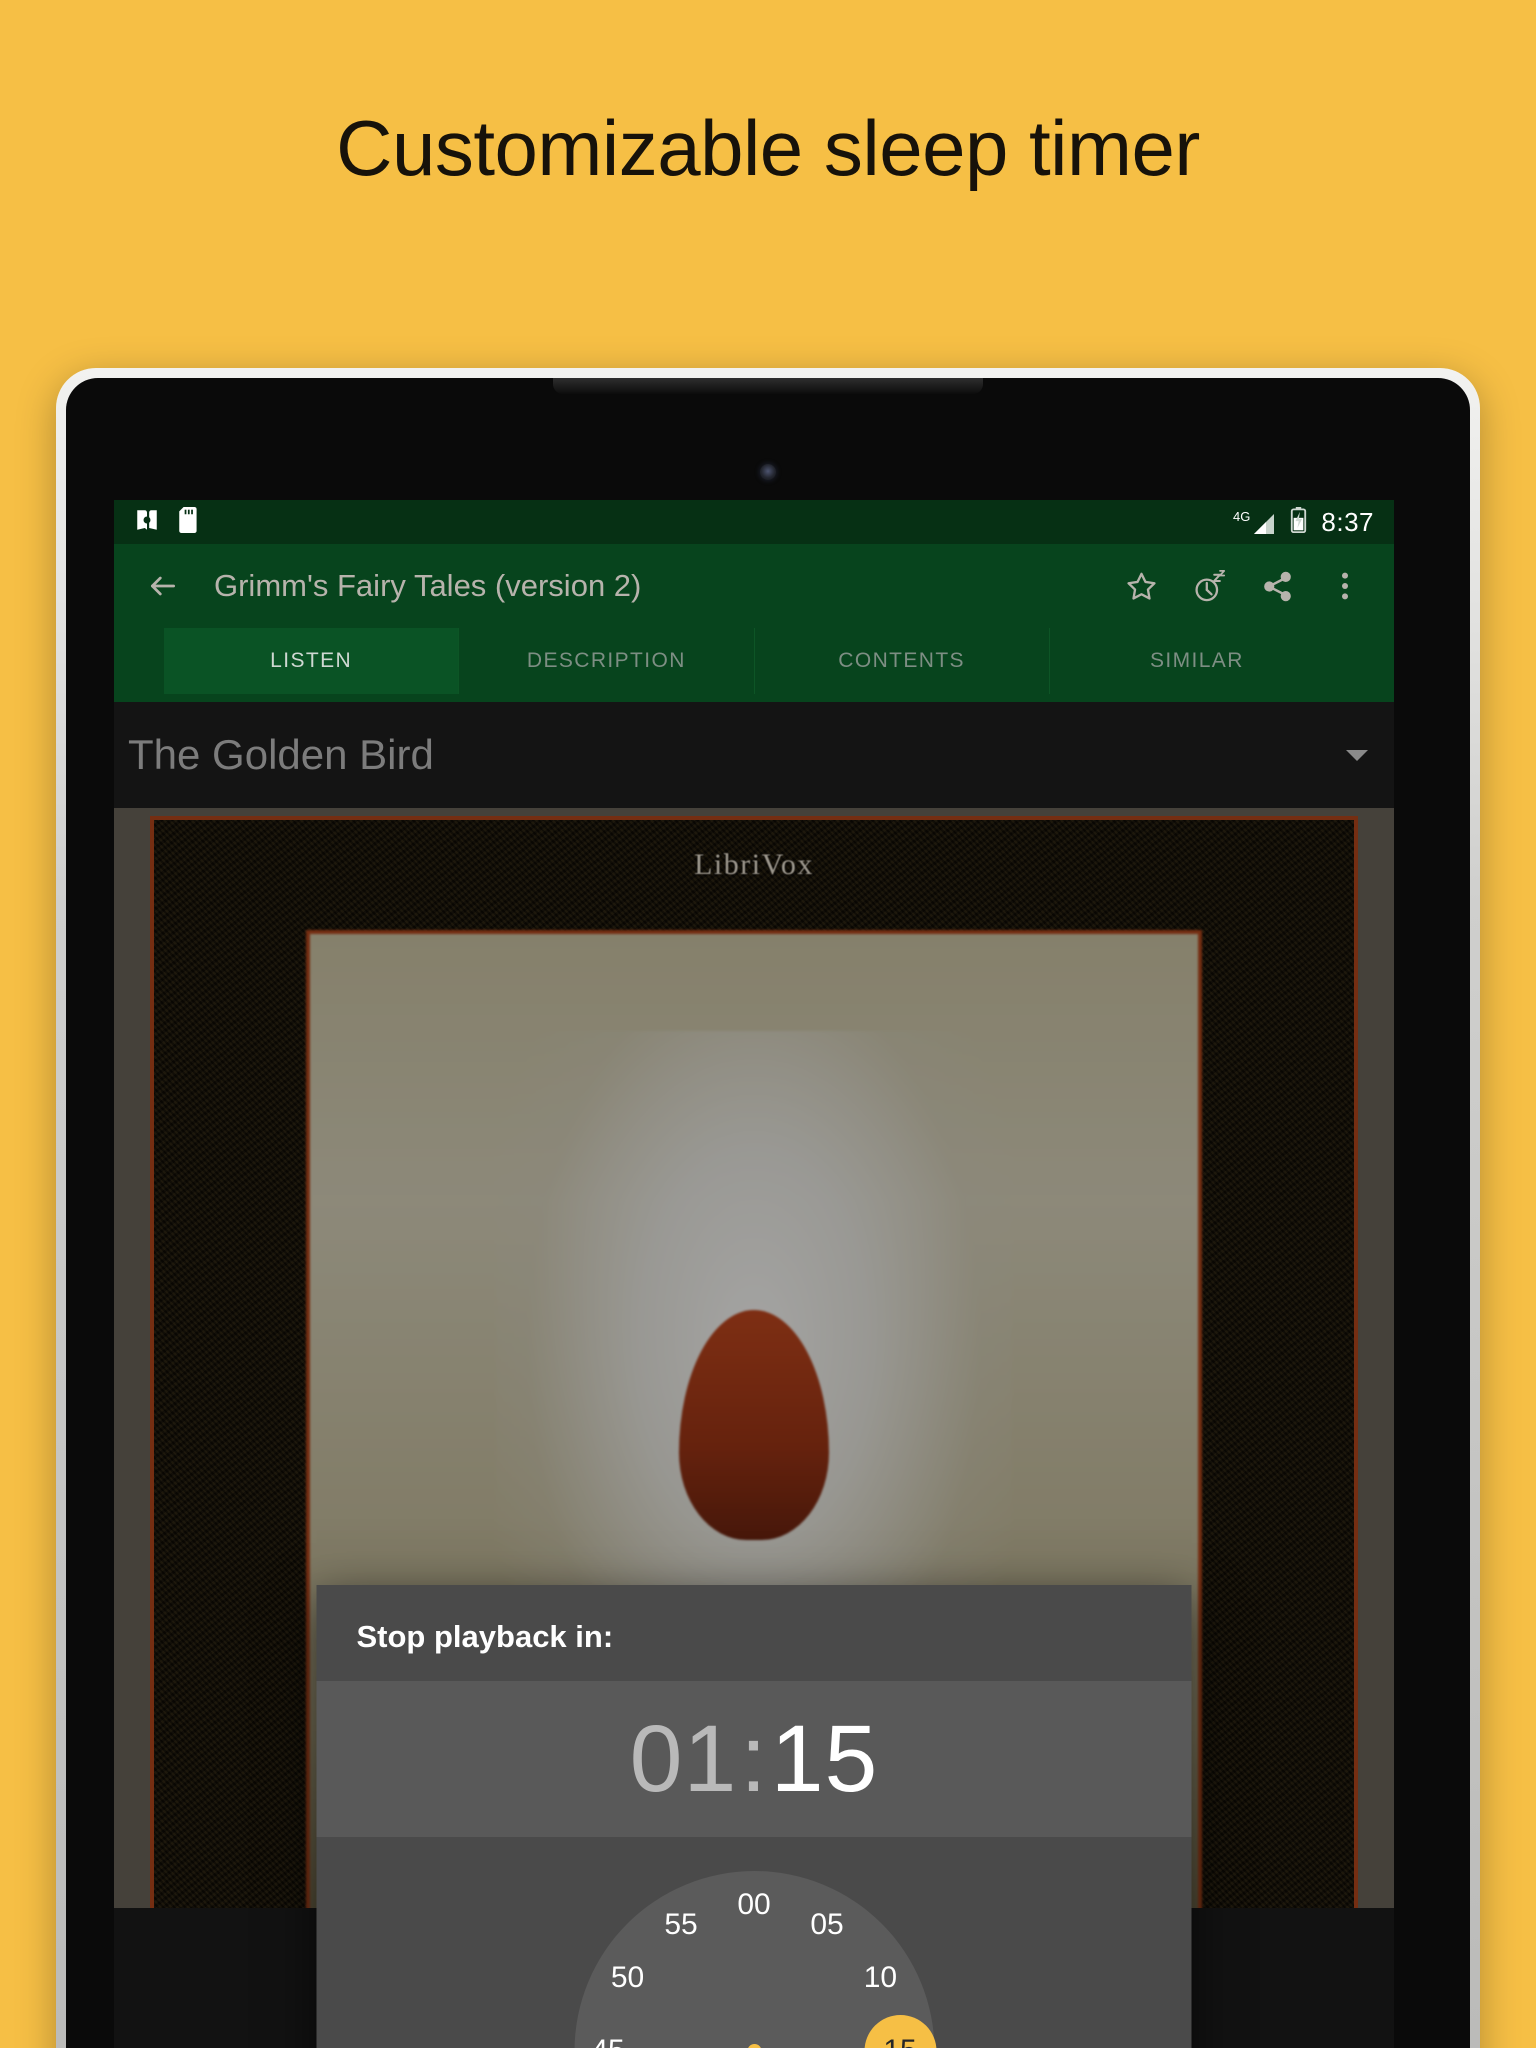 This screenshot has width=1536, height=2048. I want to click on tab-listen: LISTEN, so click(312, 661).